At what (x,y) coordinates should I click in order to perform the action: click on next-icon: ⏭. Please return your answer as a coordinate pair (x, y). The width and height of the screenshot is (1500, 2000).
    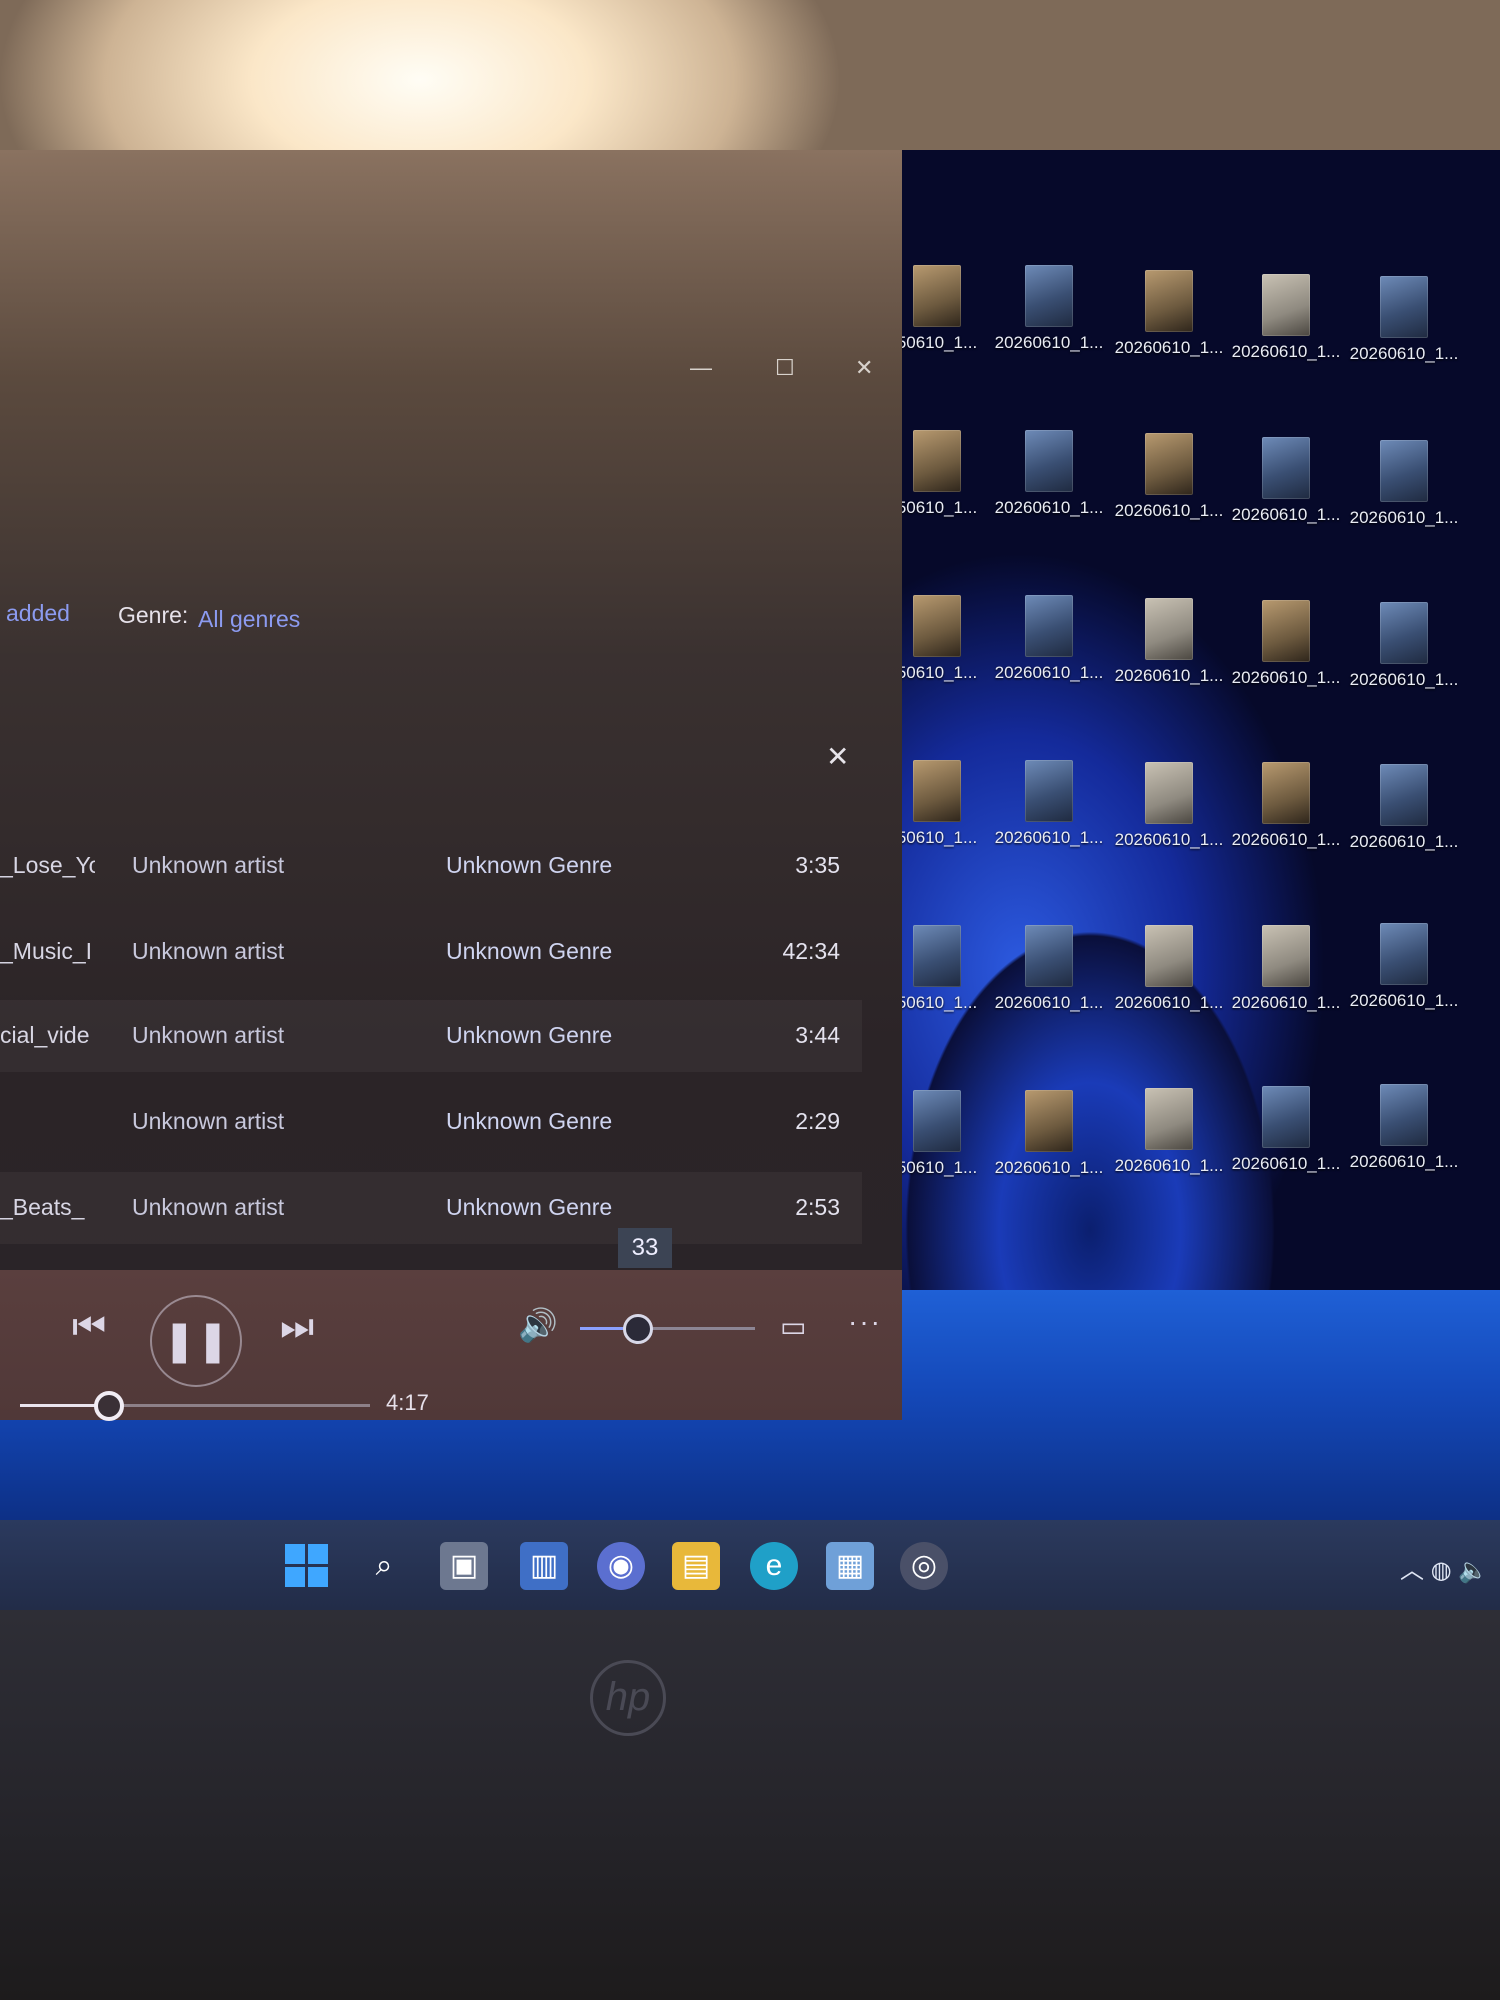
    Looking at the image, I should click on (297, 1327).